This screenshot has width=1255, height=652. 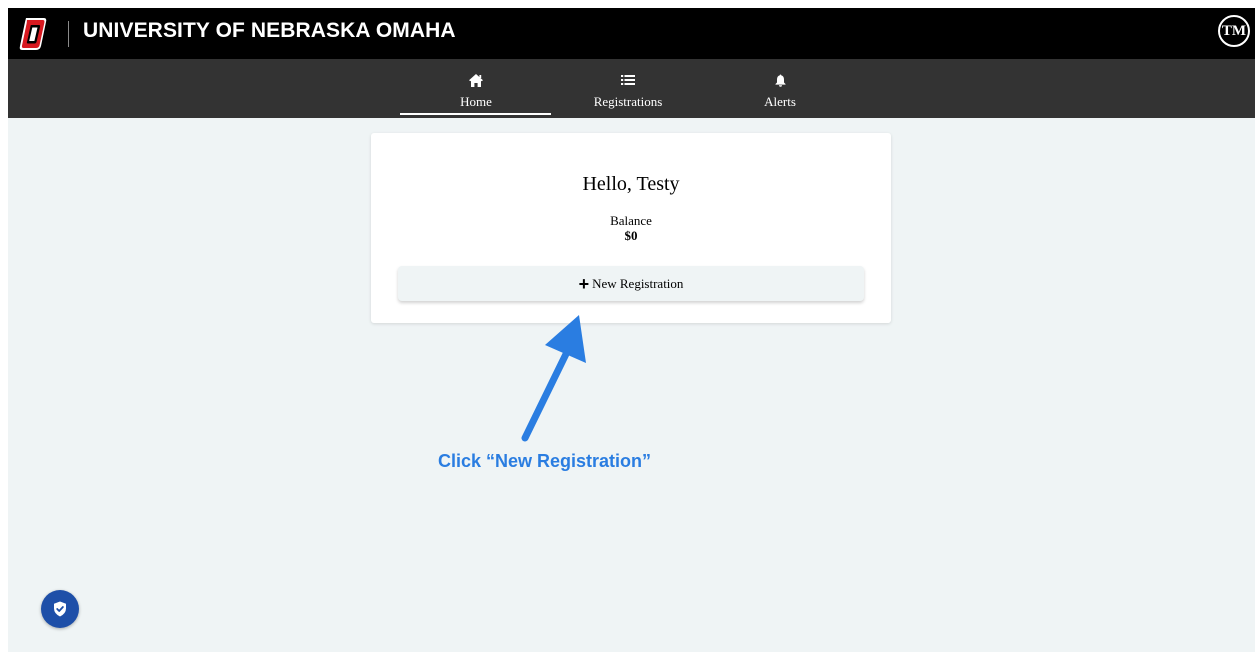 What do you see at coordinates (545, 461) in the screenshot?
I see `annotation-instruction: Click “New Registration”` at bounding box center [545, 461].